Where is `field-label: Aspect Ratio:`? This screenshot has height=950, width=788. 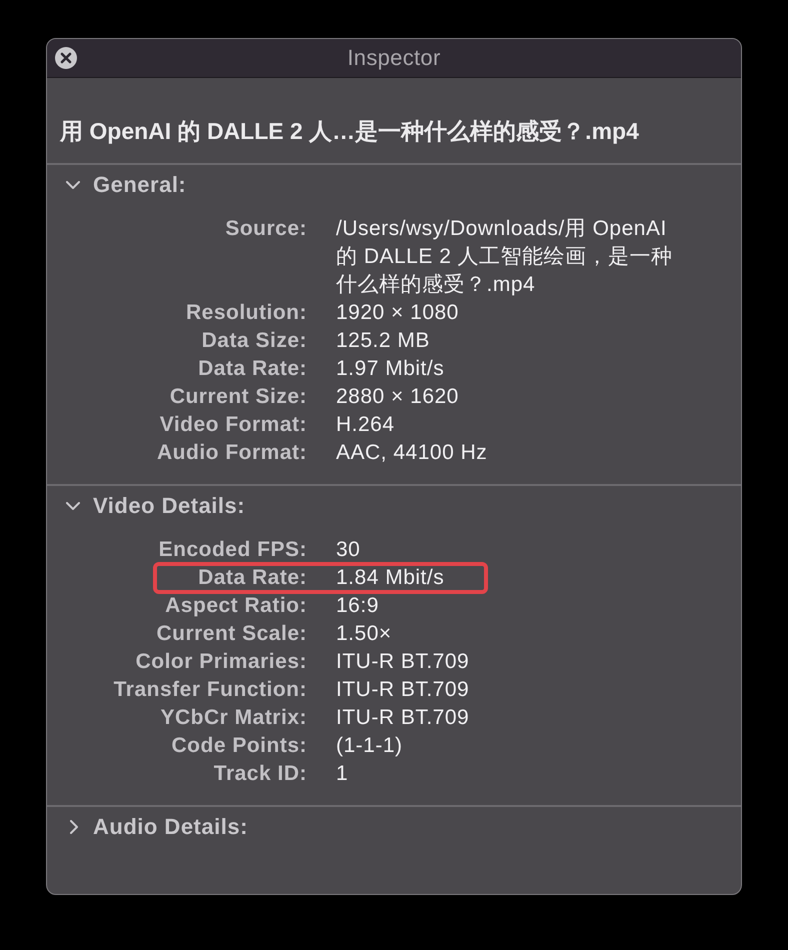
field-label: Aspect Ratio: is located at coordinates (236, 605).